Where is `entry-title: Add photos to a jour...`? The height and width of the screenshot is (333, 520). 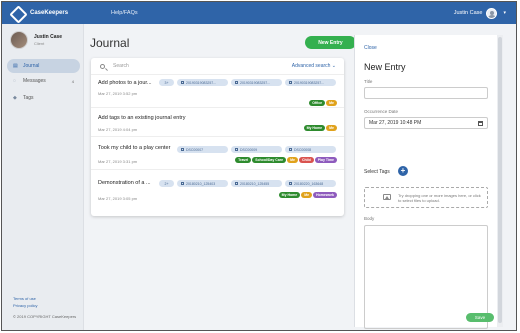 entry-title: Add photos to a jour... is located at coordinates (128, 83).